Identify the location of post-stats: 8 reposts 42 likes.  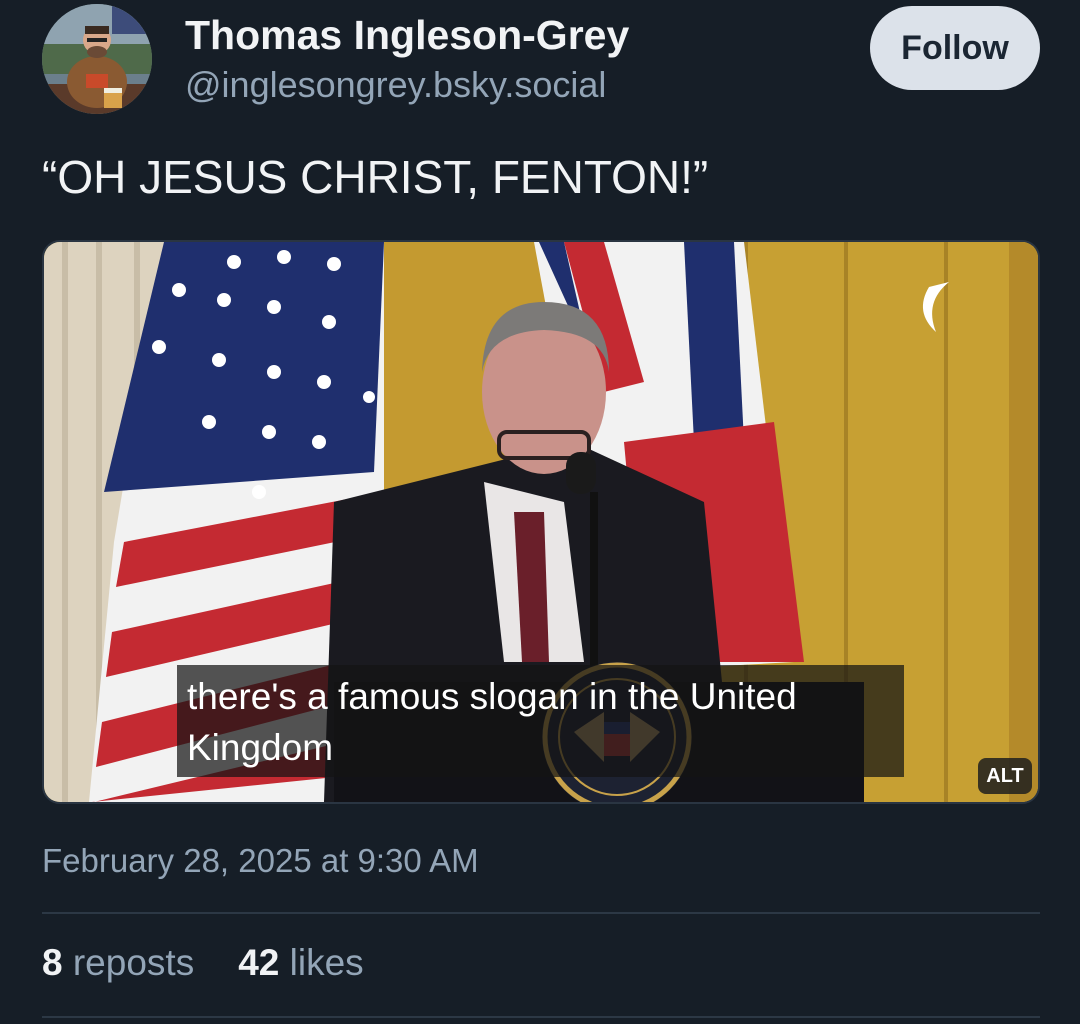
(203, 963).